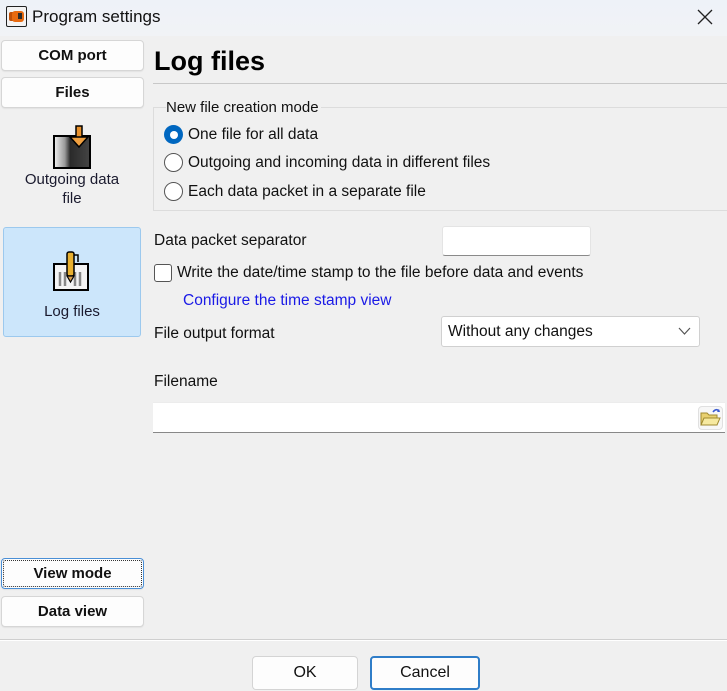  Describe the element at coordinates (305, 673) in the screenshot. I see `ok-button: OK` at that location.